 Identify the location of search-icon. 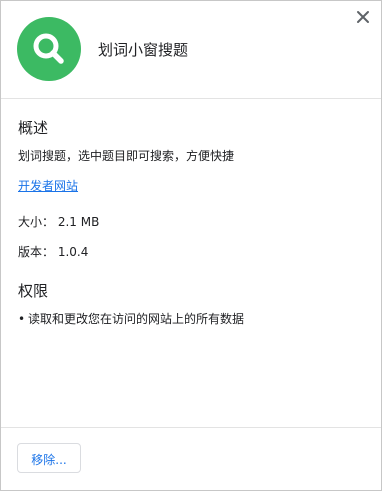
(48, 48).